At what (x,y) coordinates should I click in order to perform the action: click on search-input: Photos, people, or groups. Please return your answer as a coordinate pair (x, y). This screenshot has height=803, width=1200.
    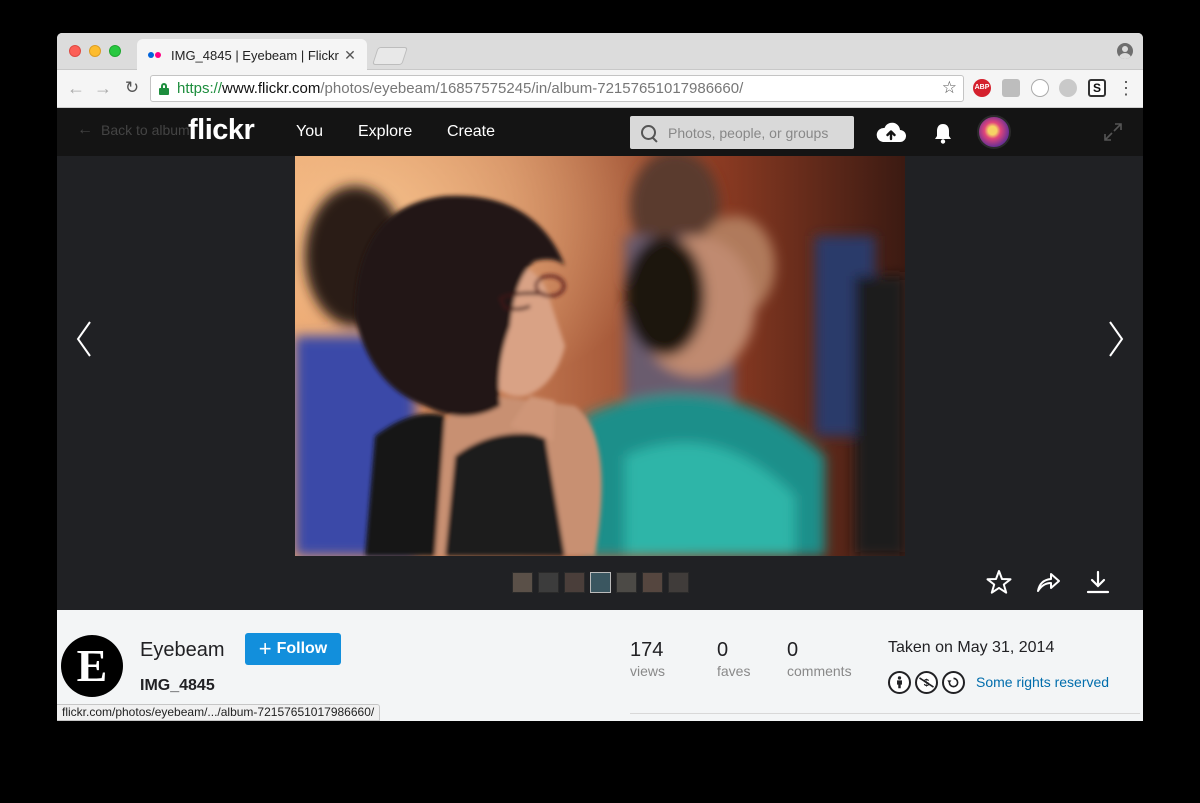
    Looking at the image, I should click on (742, 132).